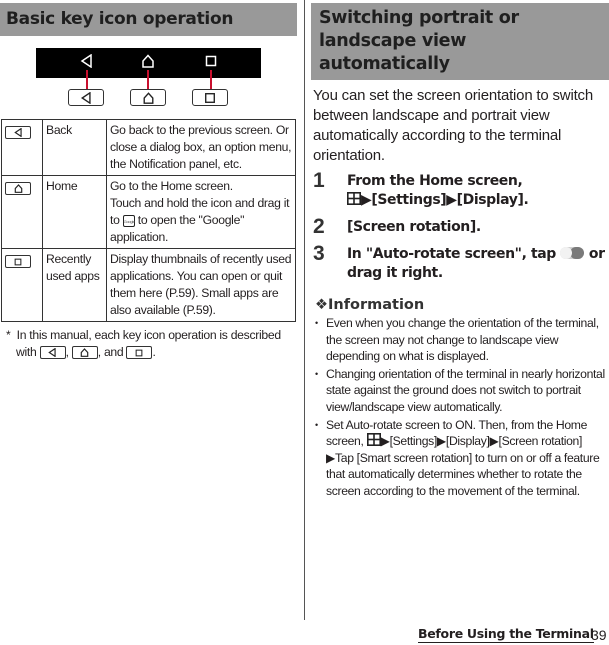 The image size is (609, 645). What do you see at coordinates (304, 310) in the screenshot?
I see `column-divider` at bounding box center [304, 310].